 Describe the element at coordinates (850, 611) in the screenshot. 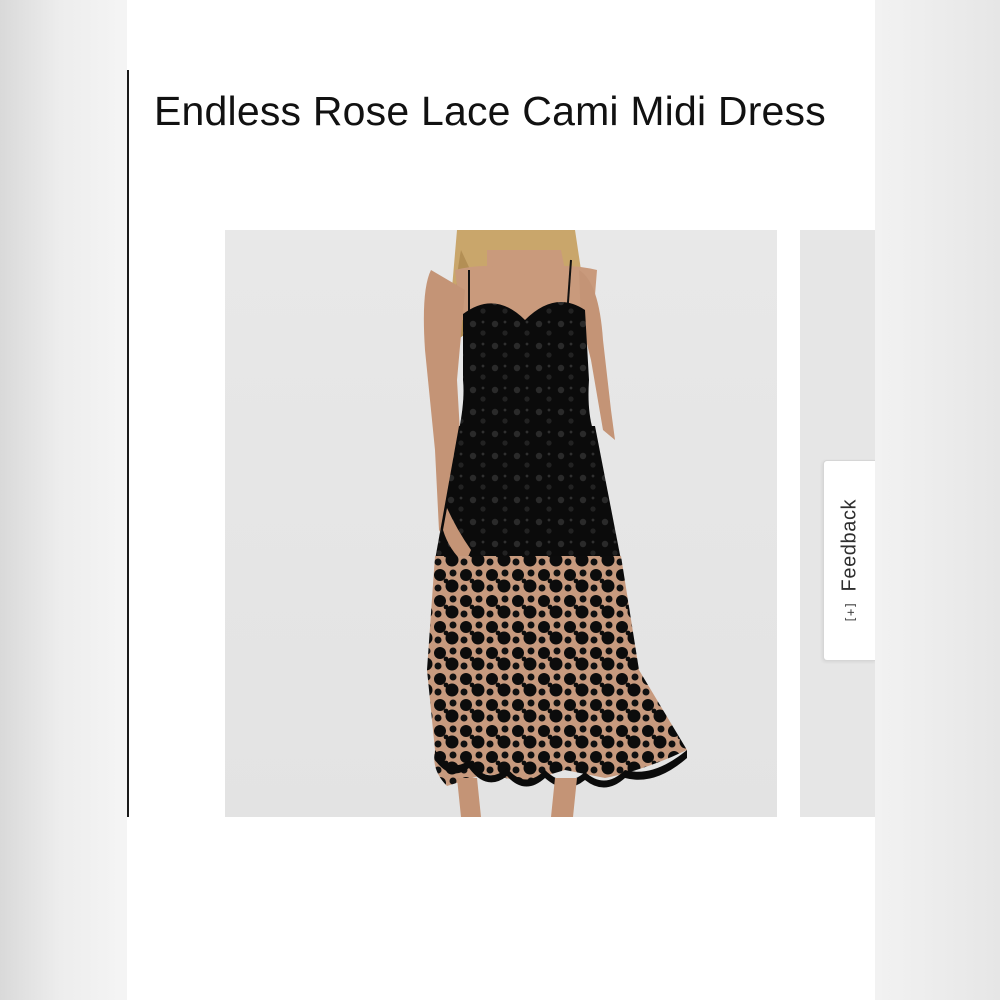

I see `feedback-plus-icon: [+]` at that location.